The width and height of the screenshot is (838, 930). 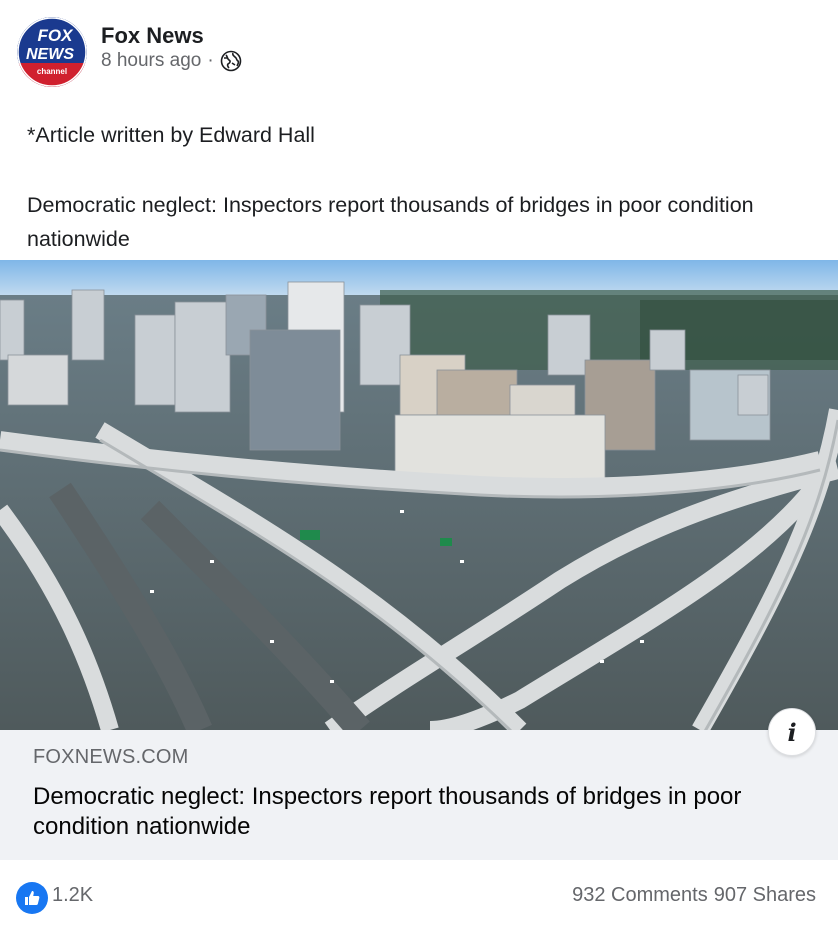 I want to click on post-header: FOX NEWS channel Fox News 8 hours ago ·, so click(x=419, y=50).